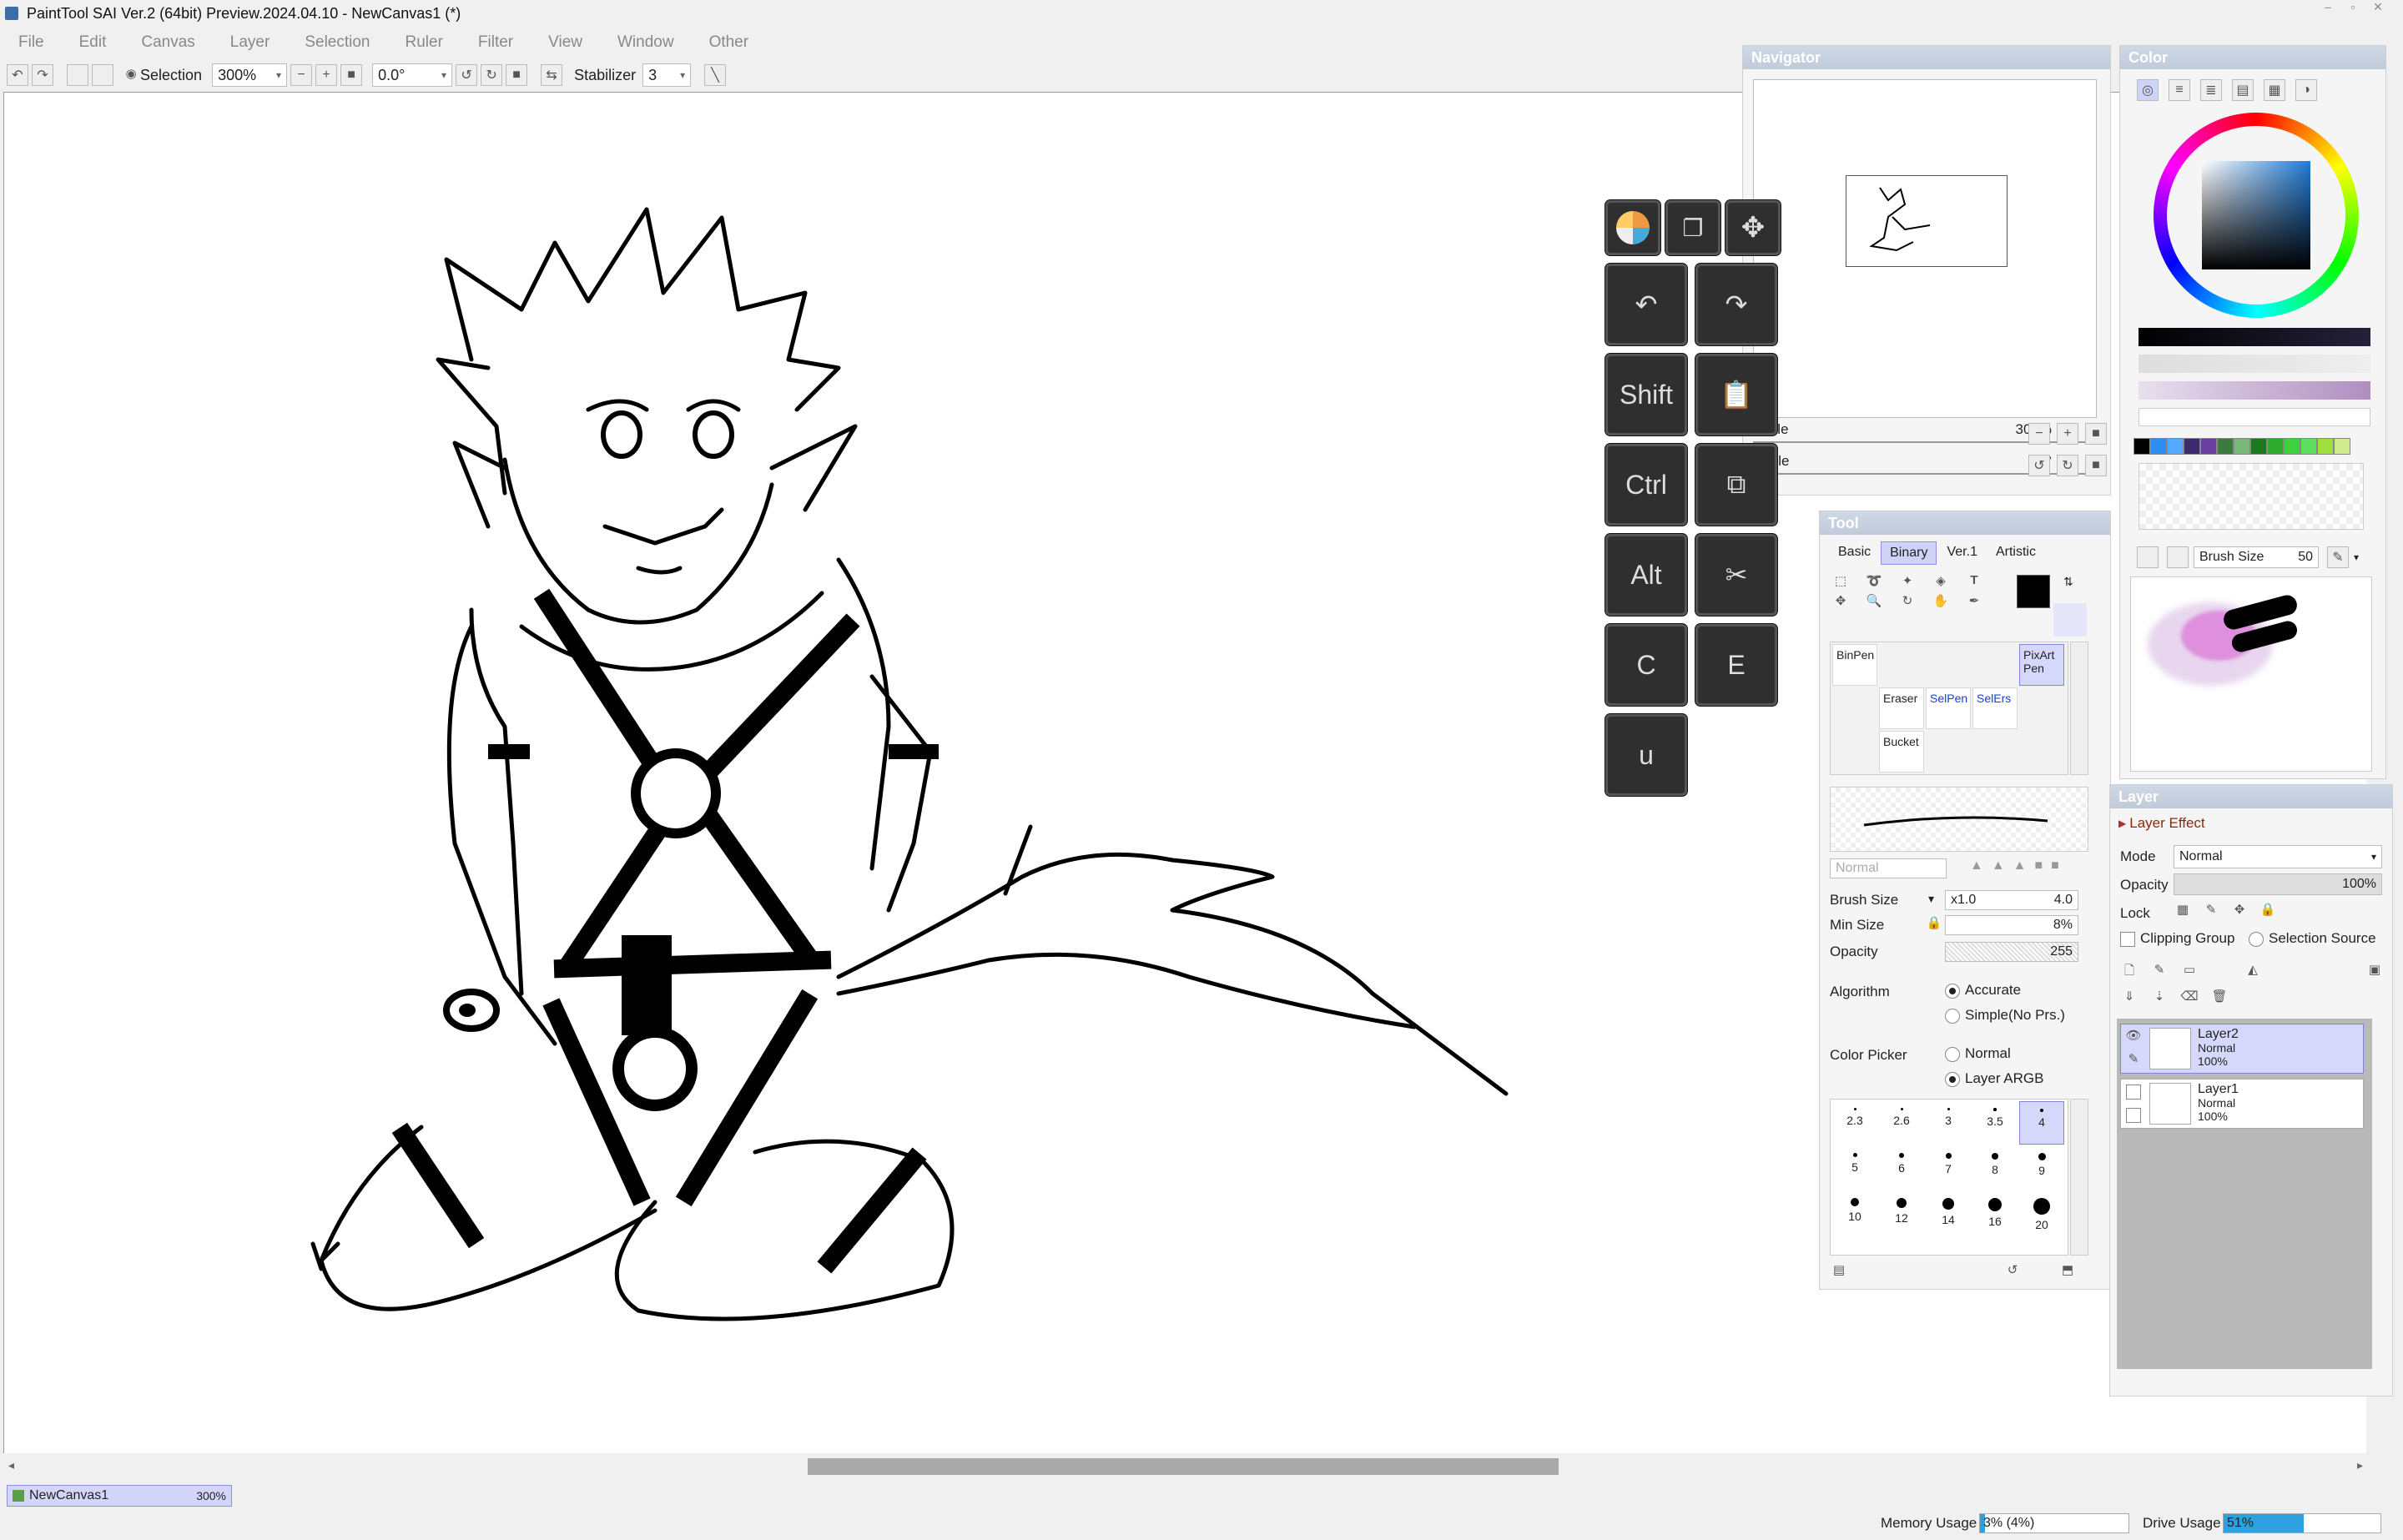  What do you see at coordinates (1901, 1168) in the screenshot?
I see `size-preset: 6` at bounding box center [1901, 1168].